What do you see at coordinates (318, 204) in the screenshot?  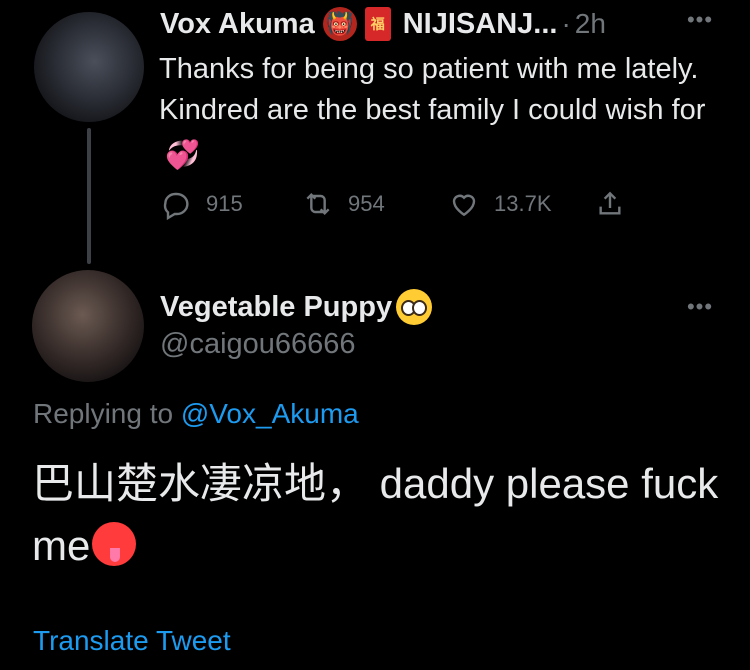 I see `retweet-icon` at bounding box center [318, 204].